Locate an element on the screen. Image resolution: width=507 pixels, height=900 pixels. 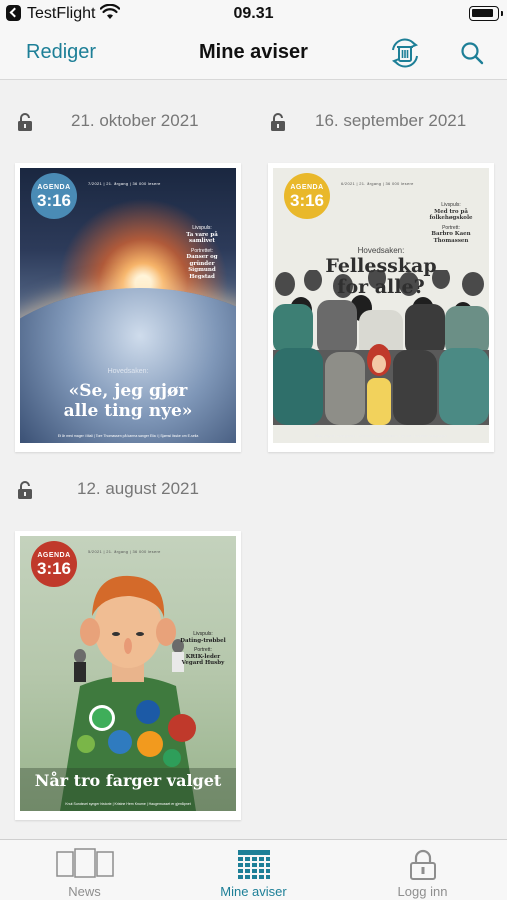
tab-bar: News Mine aviser Logg inn is located at coordinates (253, 869).